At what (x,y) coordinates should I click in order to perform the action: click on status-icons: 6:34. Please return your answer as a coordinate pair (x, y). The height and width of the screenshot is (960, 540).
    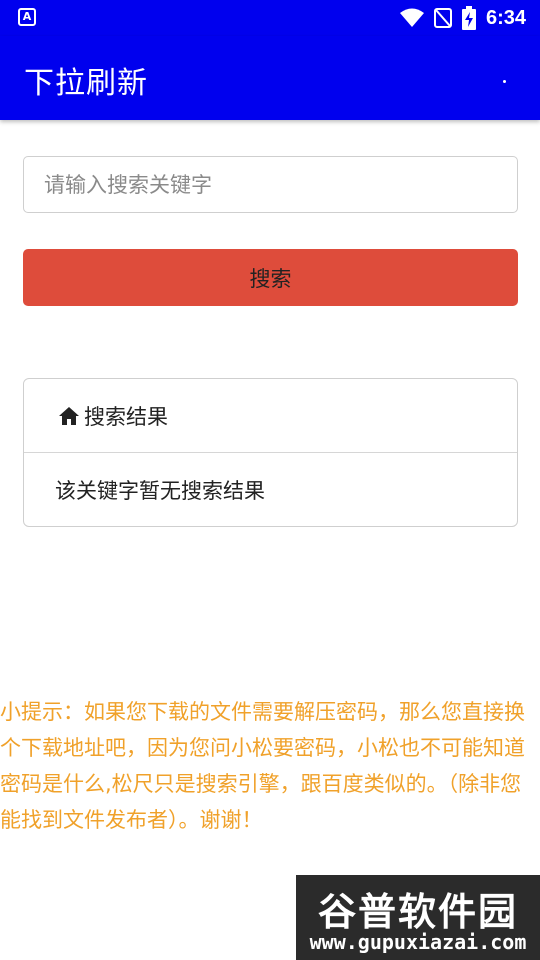
    Looking at the image, I should click on (462, 18).